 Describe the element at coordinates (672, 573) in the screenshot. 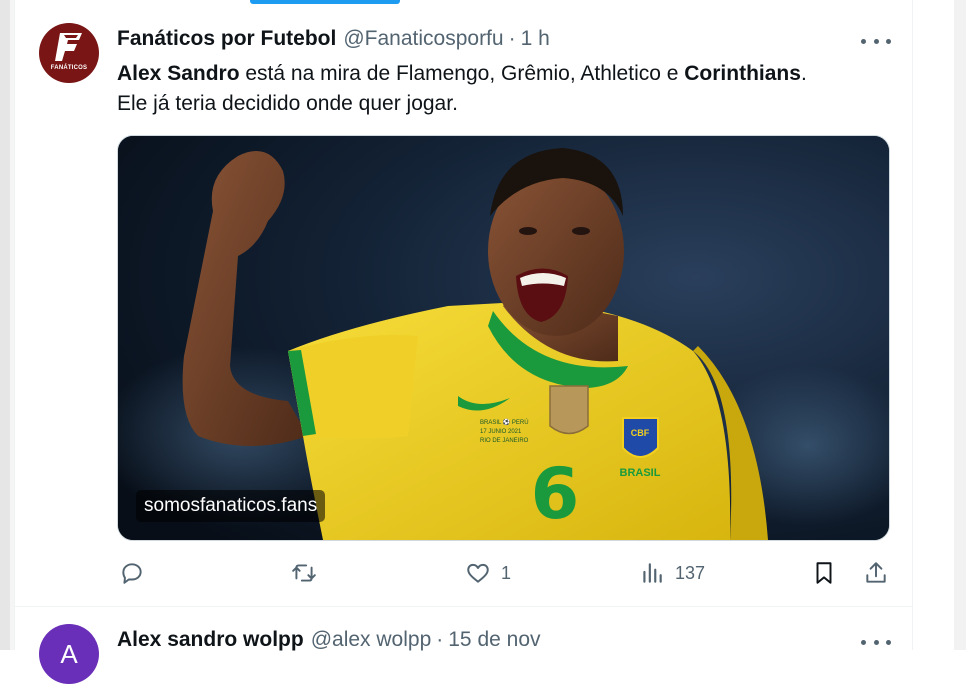

I see `views-button: 137` at that location.